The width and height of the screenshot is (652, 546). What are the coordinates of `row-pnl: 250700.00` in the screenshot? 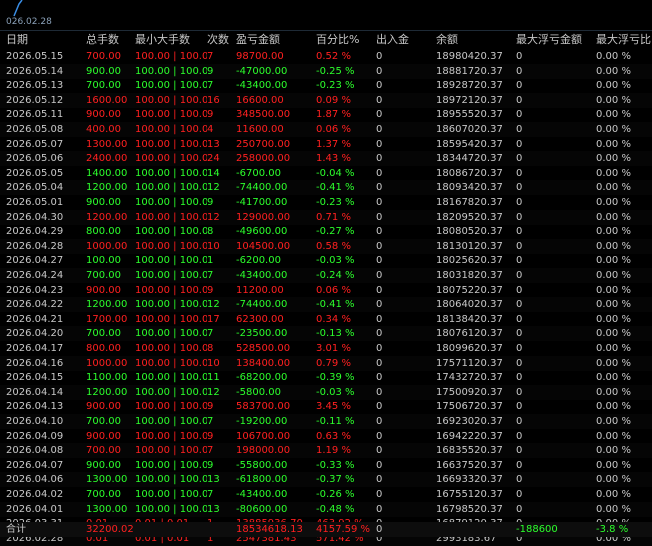 It's located at (263, 144).